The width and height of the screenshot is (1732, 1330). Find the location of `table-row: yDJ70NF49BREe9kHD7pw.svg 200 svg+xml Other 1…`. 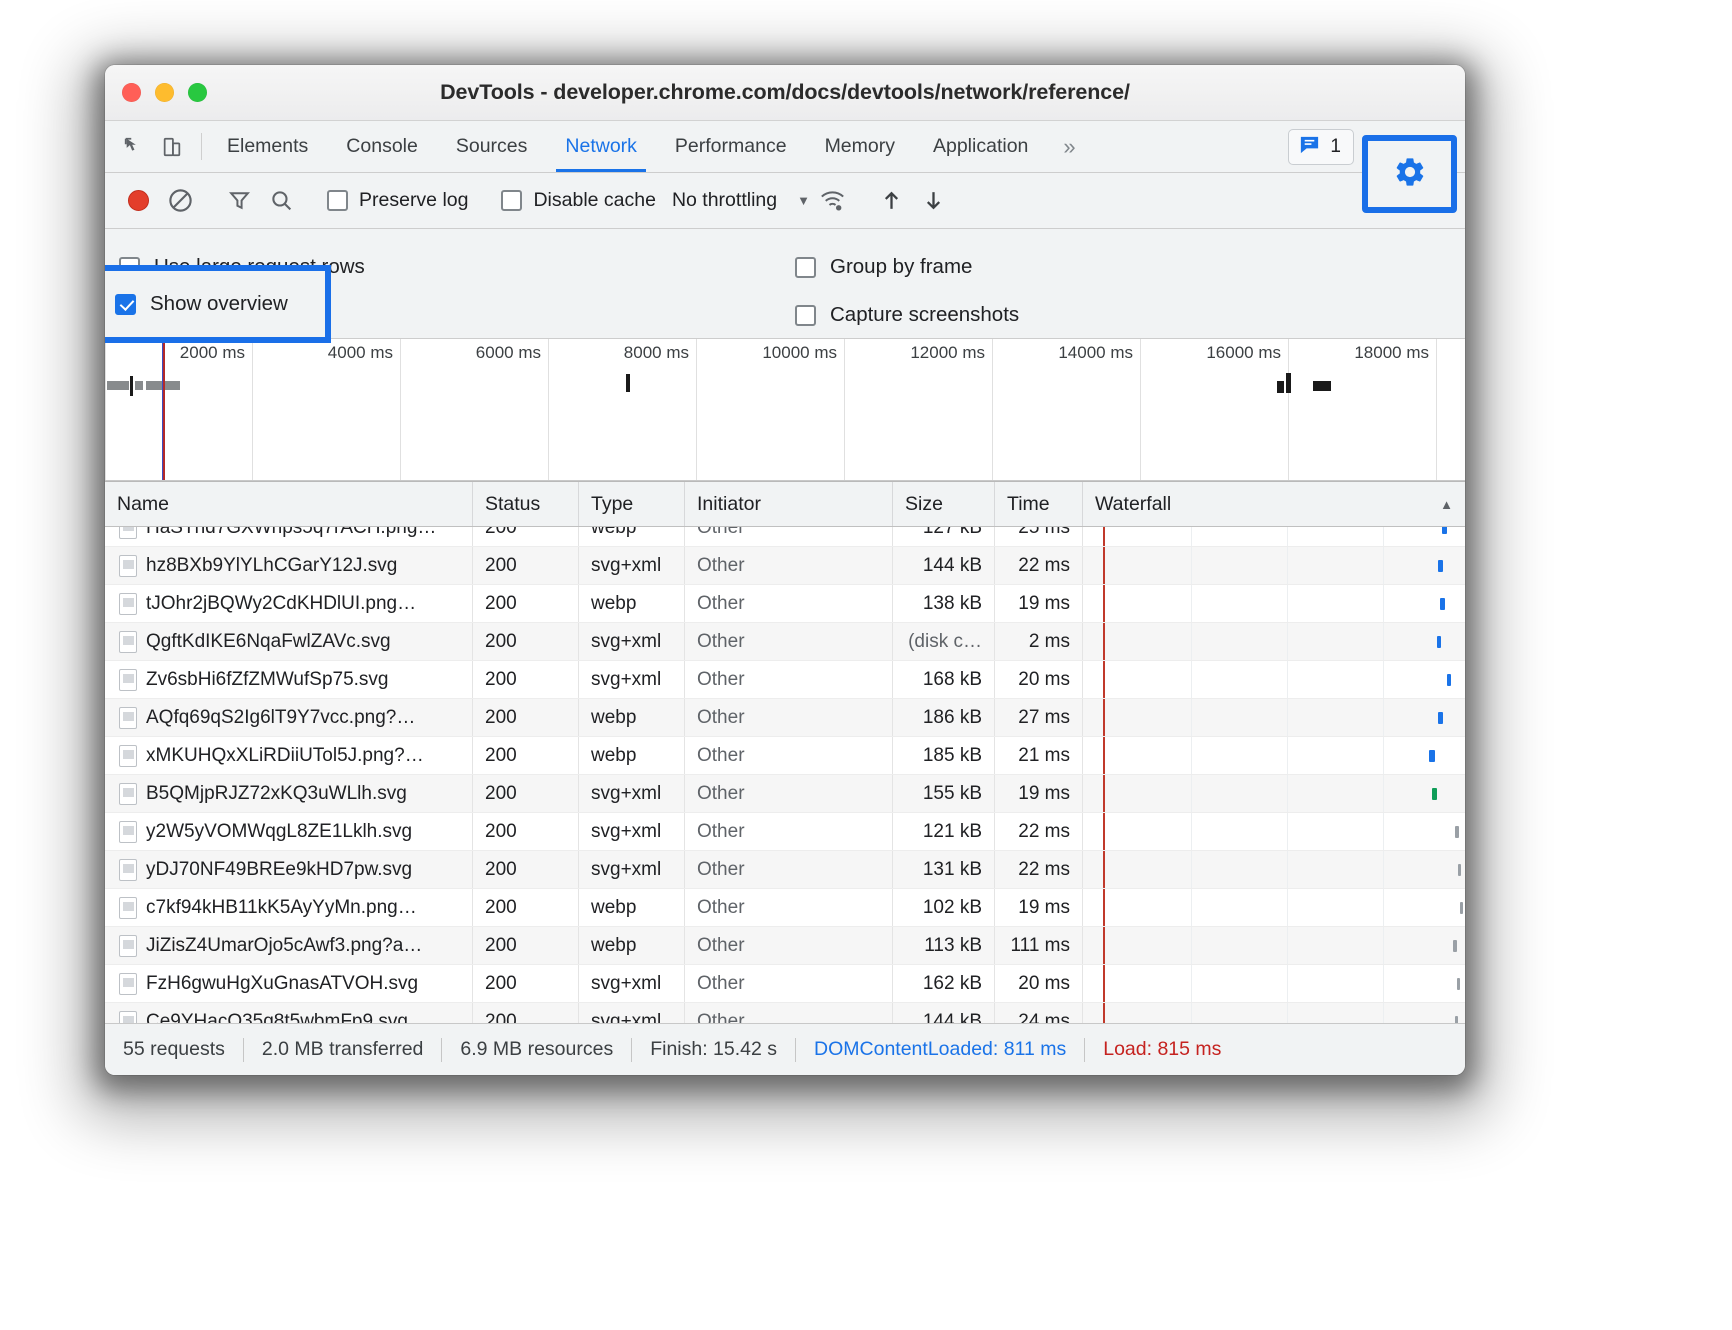

table-row: yDJ70NF49BREe9kHD7pw.svg 200 svg+xml Other 1… is located at coordinates (785, 870).